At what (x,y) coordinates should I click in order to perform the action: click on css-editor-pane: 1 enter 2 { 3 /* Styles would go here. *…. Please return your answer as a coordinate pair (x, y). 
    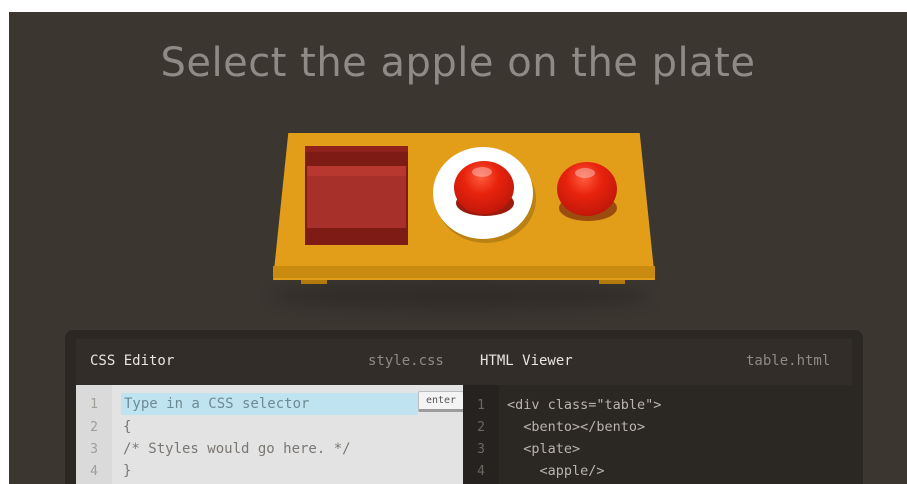
    Looking at the image, I should click on (270, 434).